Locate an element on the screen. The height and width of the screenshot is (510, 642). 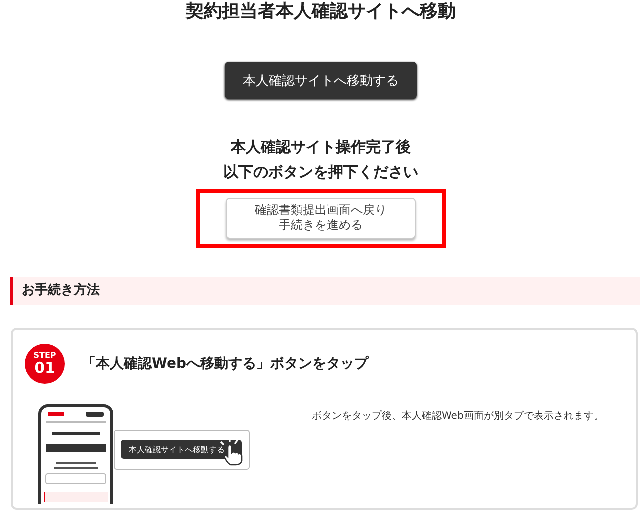
instruction-text: 本人確認サイト操作完了後 is located at coordinates (321, 147).